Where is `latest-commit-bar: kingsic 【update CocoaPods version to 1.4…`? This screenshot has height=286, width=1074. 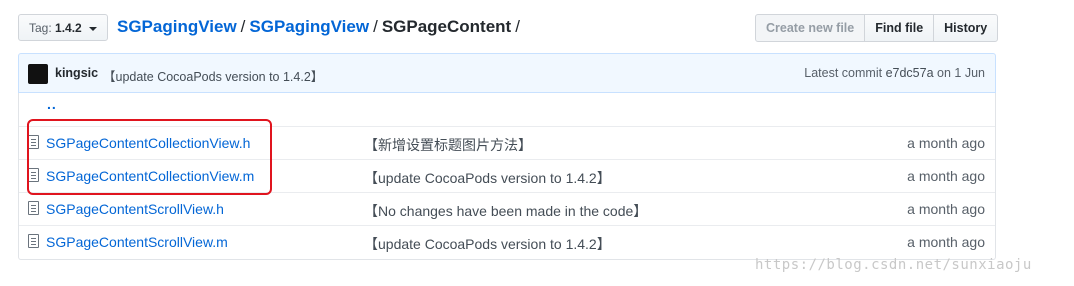
latest-commit-bar: kingsic 【update CocoaPods version to 1.4… is located at coordinates (507, 73).